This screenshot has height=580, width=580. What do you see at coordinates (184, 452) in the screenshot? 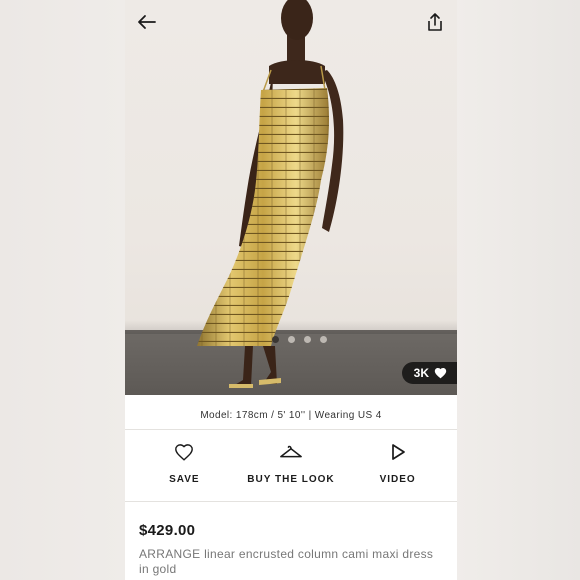
I see `heart-outline-icon` at bounding box center [184, 452].